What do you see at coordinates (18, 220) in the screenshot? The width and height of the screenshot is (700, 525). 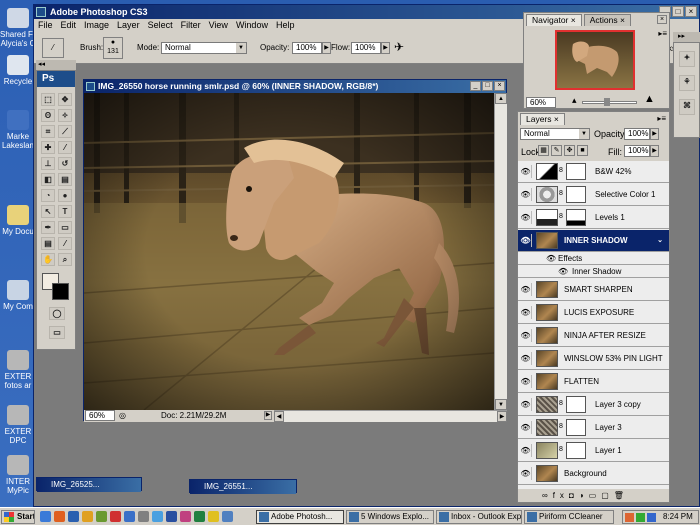 I see `desktop-icon: My Docu` at bounding box center [18, 220].